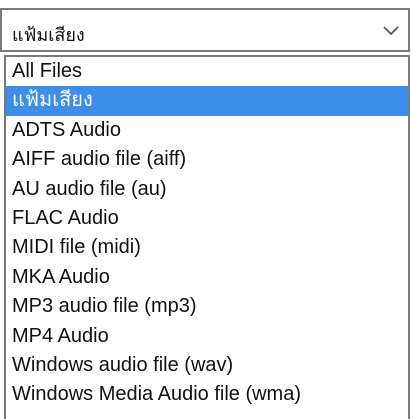 Image resolution: width=412 pixels, height=419 pixels. I want to click on option-all-files: All Files, so click(207, 71).